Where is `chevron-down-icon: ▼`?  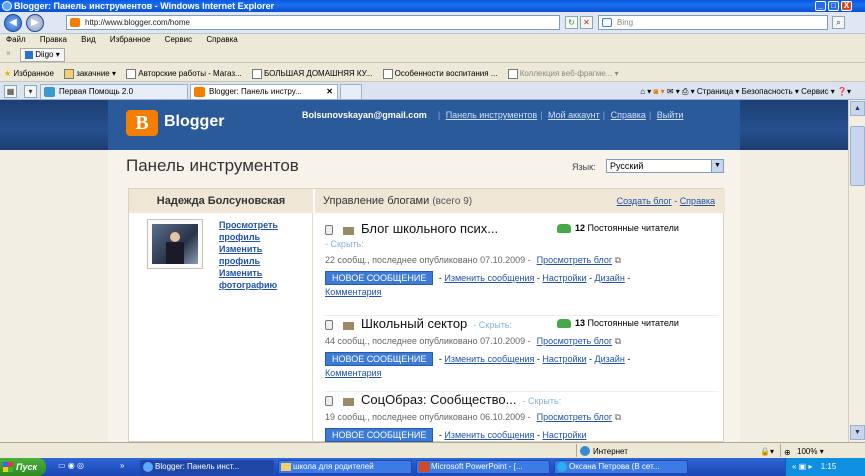 chevron-down-icon: ▼ is located at coordinates (717, 166).